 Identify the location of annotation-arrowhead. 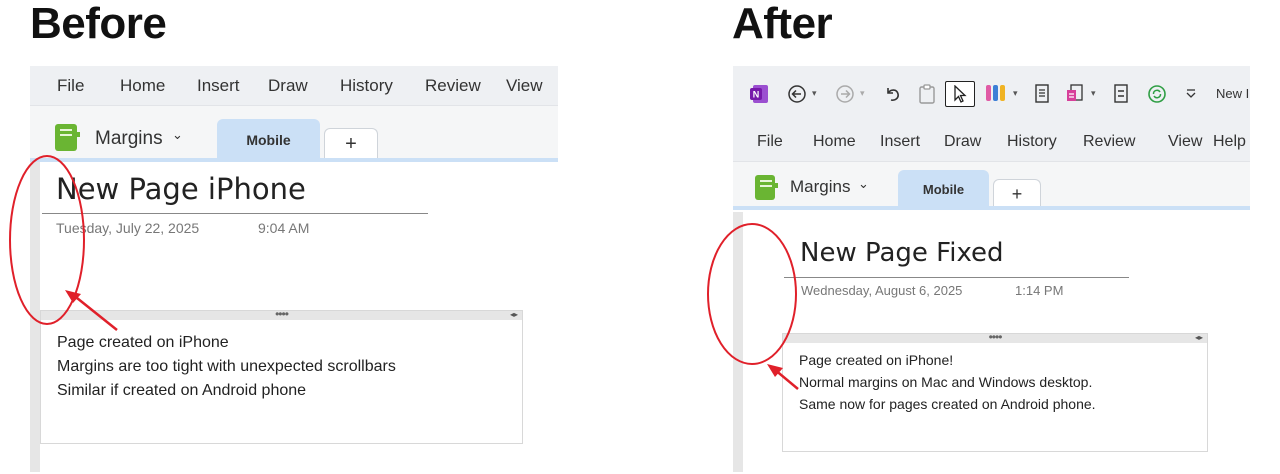
(73, 296).